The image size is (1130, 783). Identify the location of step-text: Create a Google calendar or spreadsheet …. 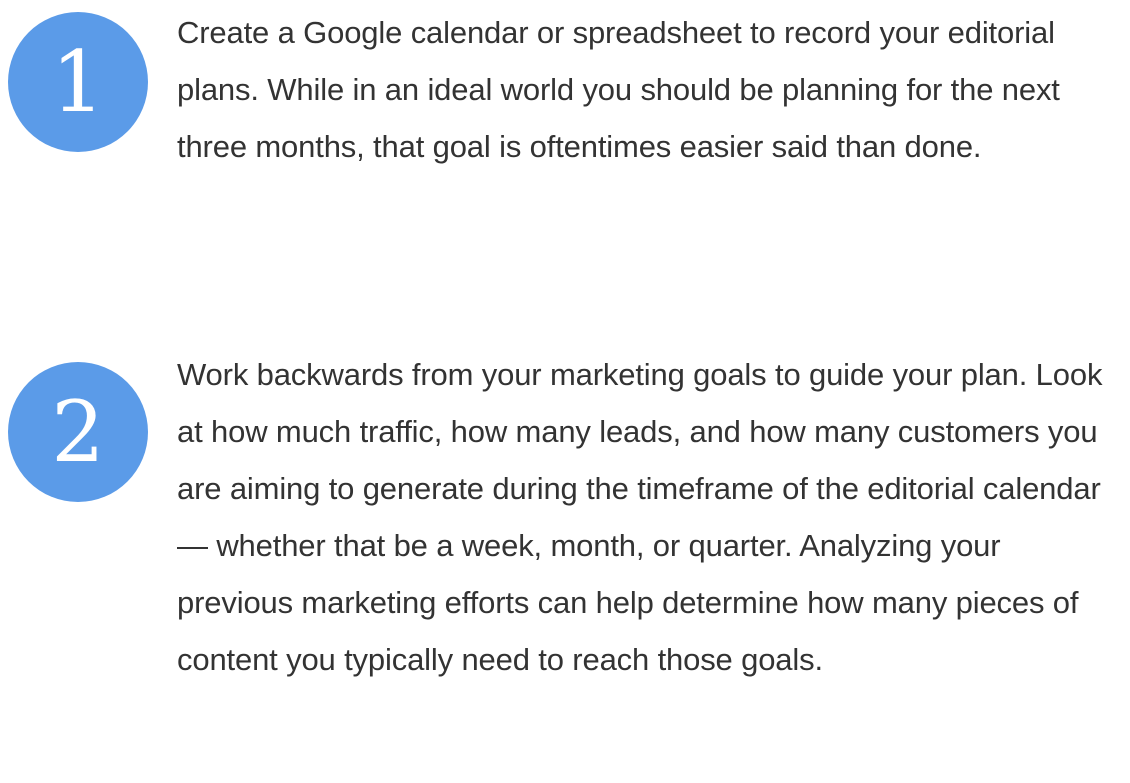
(618, 89).